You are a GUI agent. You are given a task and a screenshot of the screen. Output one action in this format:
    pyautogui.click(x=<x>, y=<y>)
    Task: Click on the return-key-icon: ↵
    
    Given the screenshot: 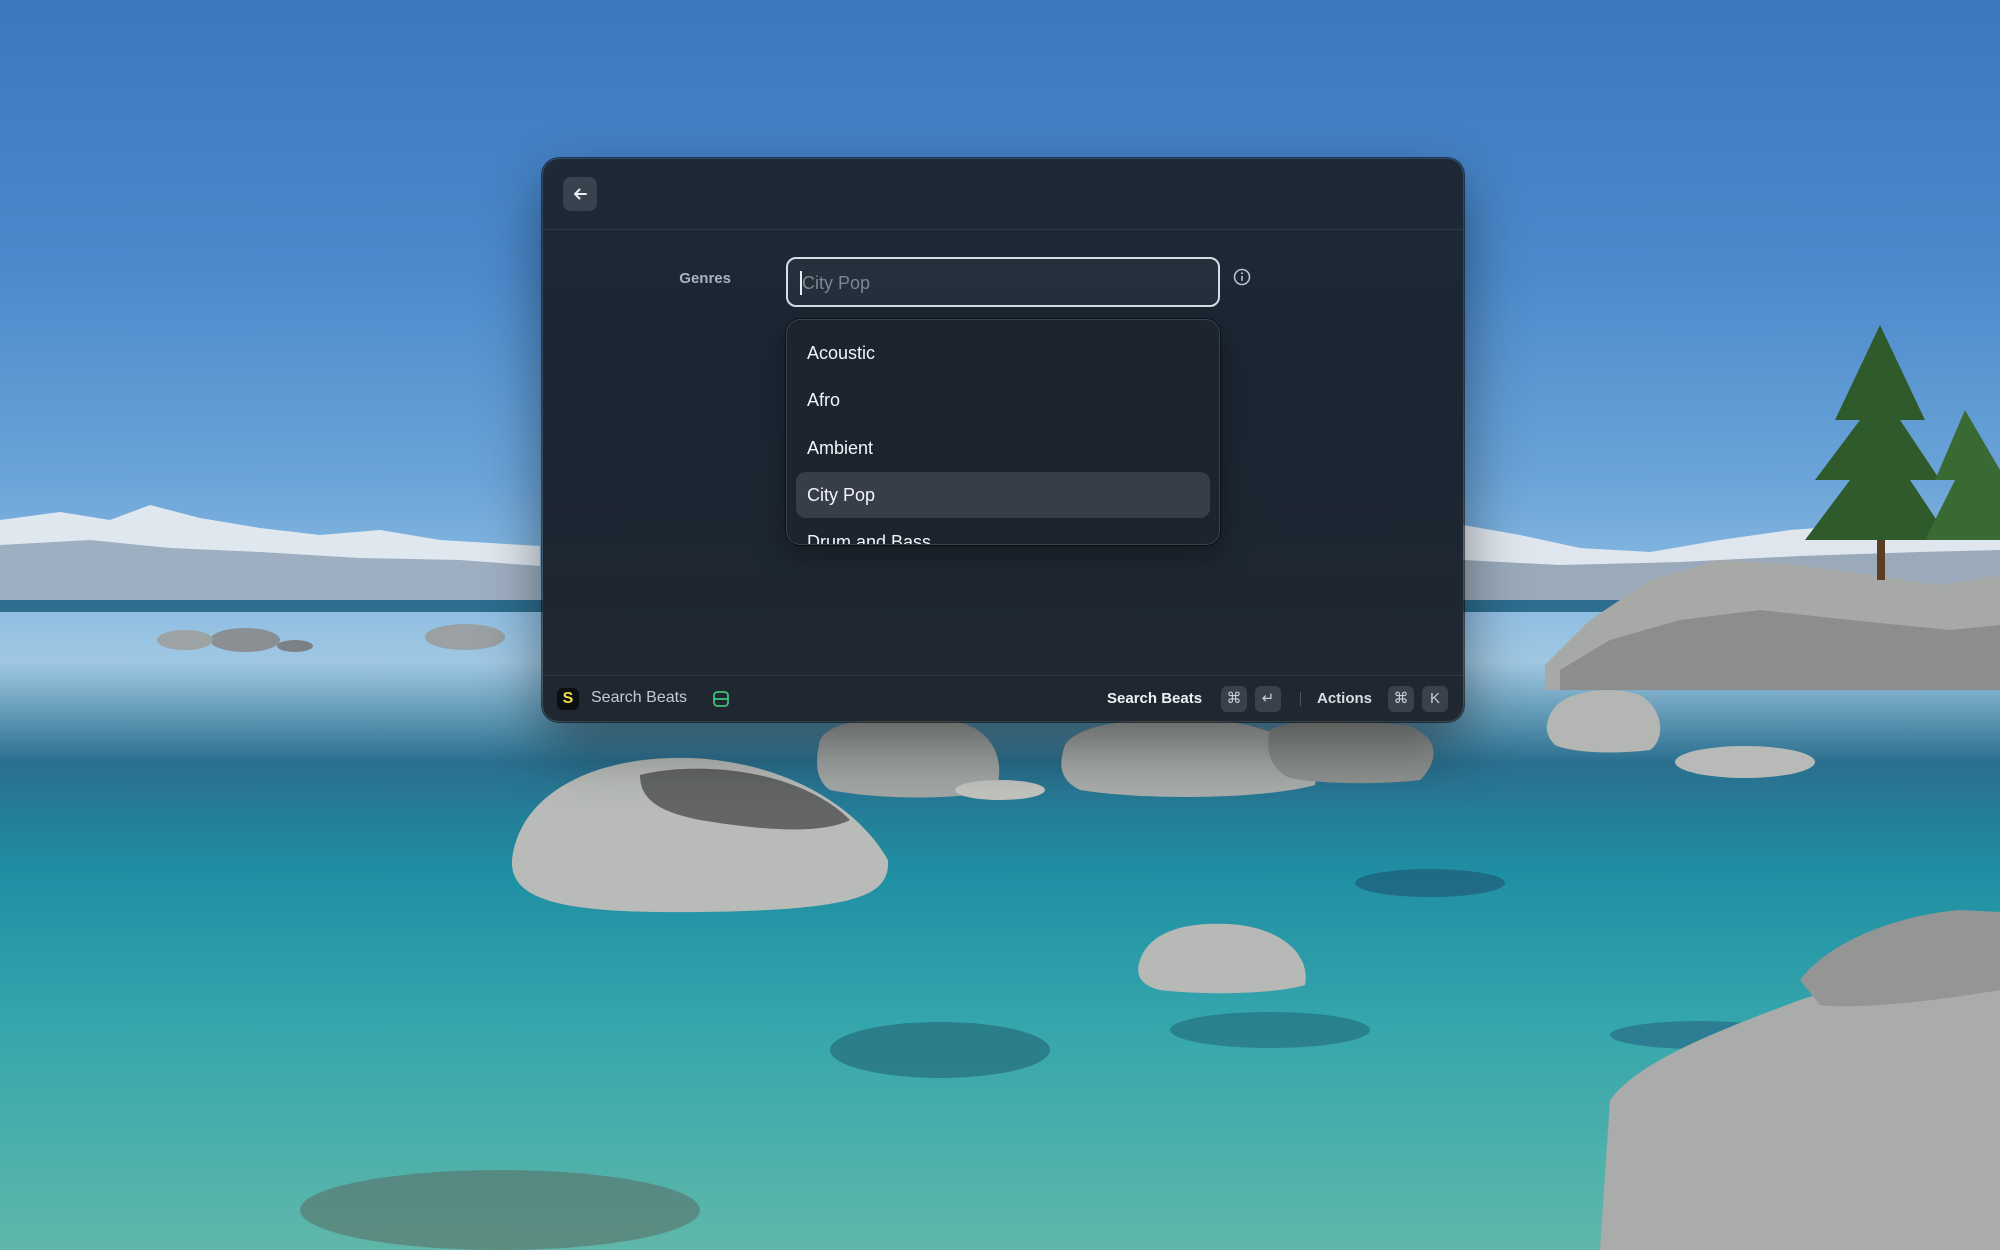 What is the action you would take?
    pyautogui.click(x=1268, y=699)
    